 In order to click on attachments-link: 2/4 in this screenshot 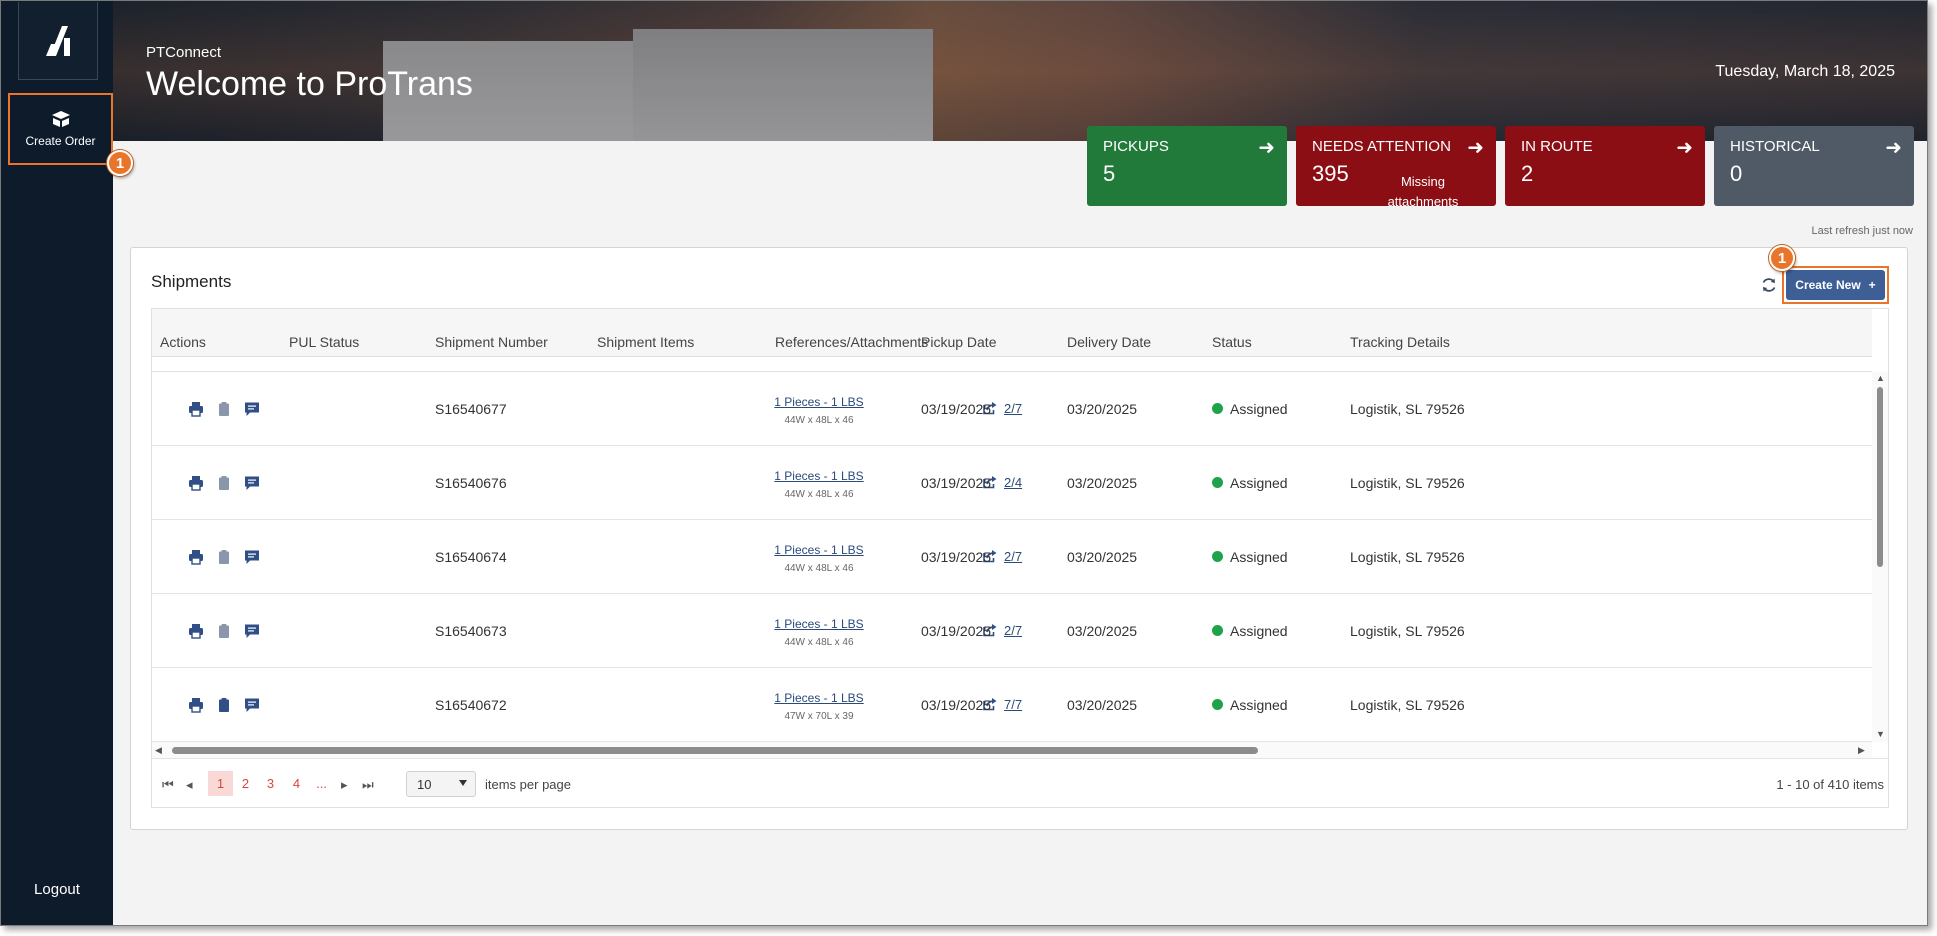, I will do `click(1013, 482)`.